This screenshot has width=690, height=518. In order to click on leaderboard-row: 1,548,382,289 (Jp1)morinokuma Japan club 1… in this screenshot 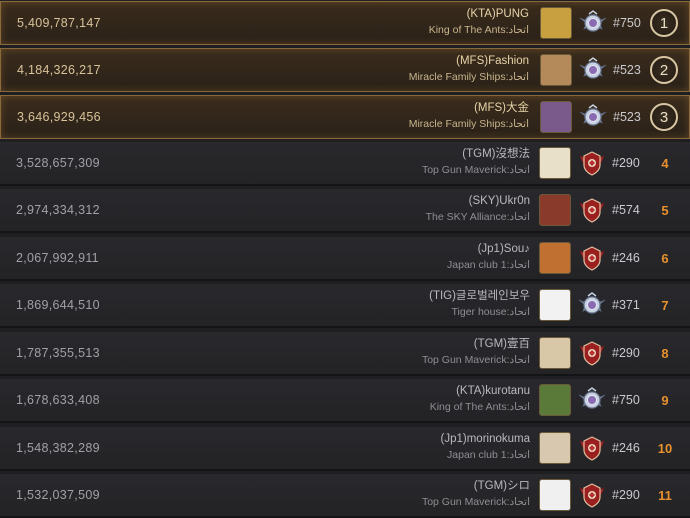, I will do `click(345, 449)`.